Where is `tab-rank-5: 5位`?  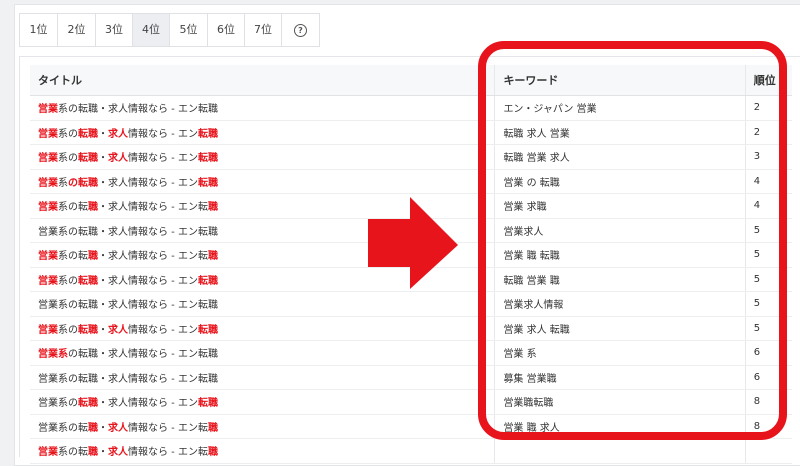
tab-rank-5: 5位 is located at coordinates (189, 30).